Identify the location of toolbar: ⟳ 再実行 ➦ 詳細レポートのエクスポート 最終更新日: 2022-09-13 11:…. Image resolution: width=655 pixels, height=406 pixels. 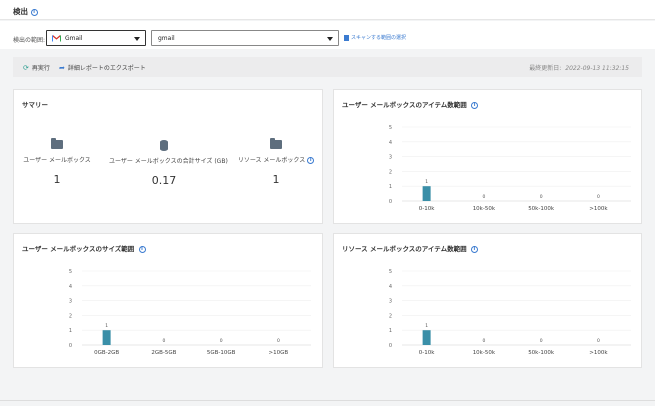
(327, 67).